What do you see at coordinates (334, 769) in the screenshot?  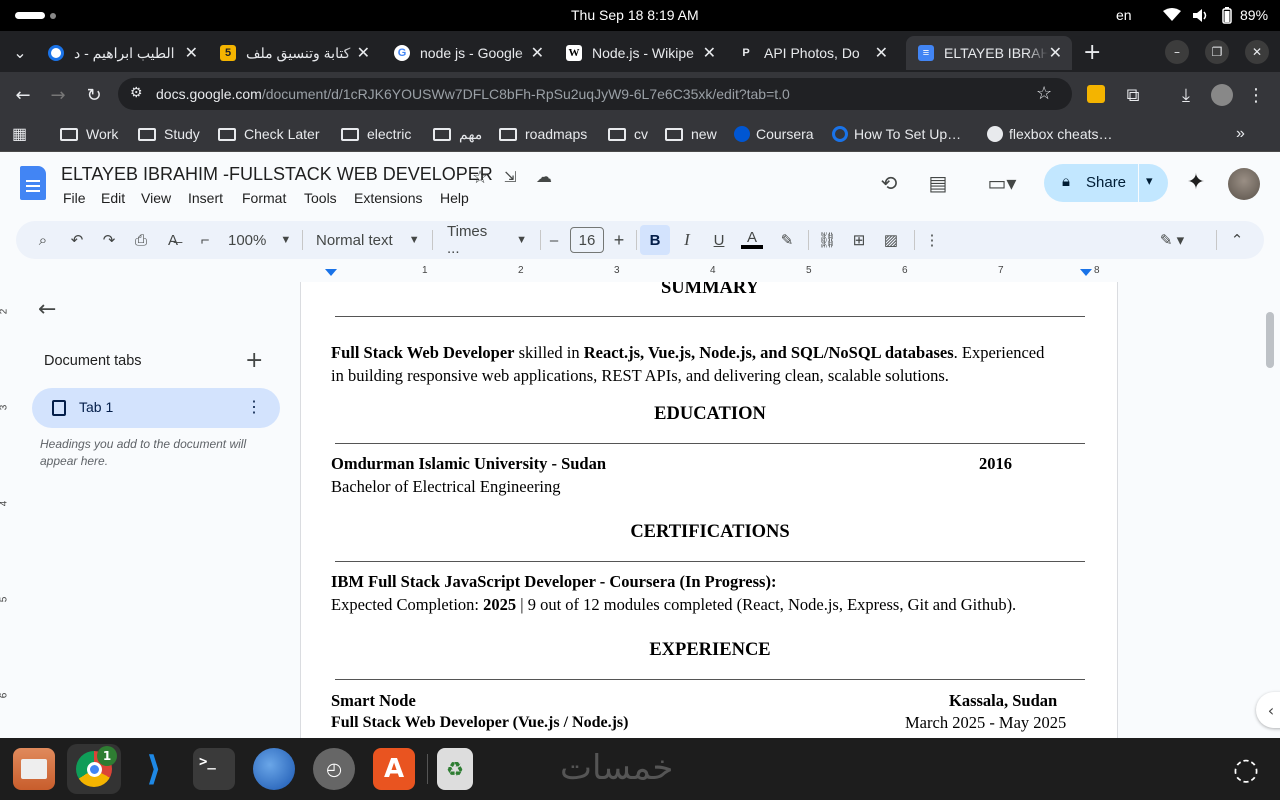 I see `clock-app-icon: ◴` at bounding box center [334, 769].